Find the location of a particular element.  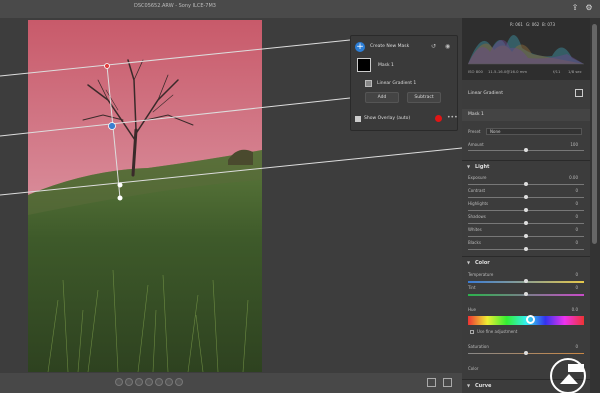

mask-row: Mask 1 is located at coordinates (526, 115).